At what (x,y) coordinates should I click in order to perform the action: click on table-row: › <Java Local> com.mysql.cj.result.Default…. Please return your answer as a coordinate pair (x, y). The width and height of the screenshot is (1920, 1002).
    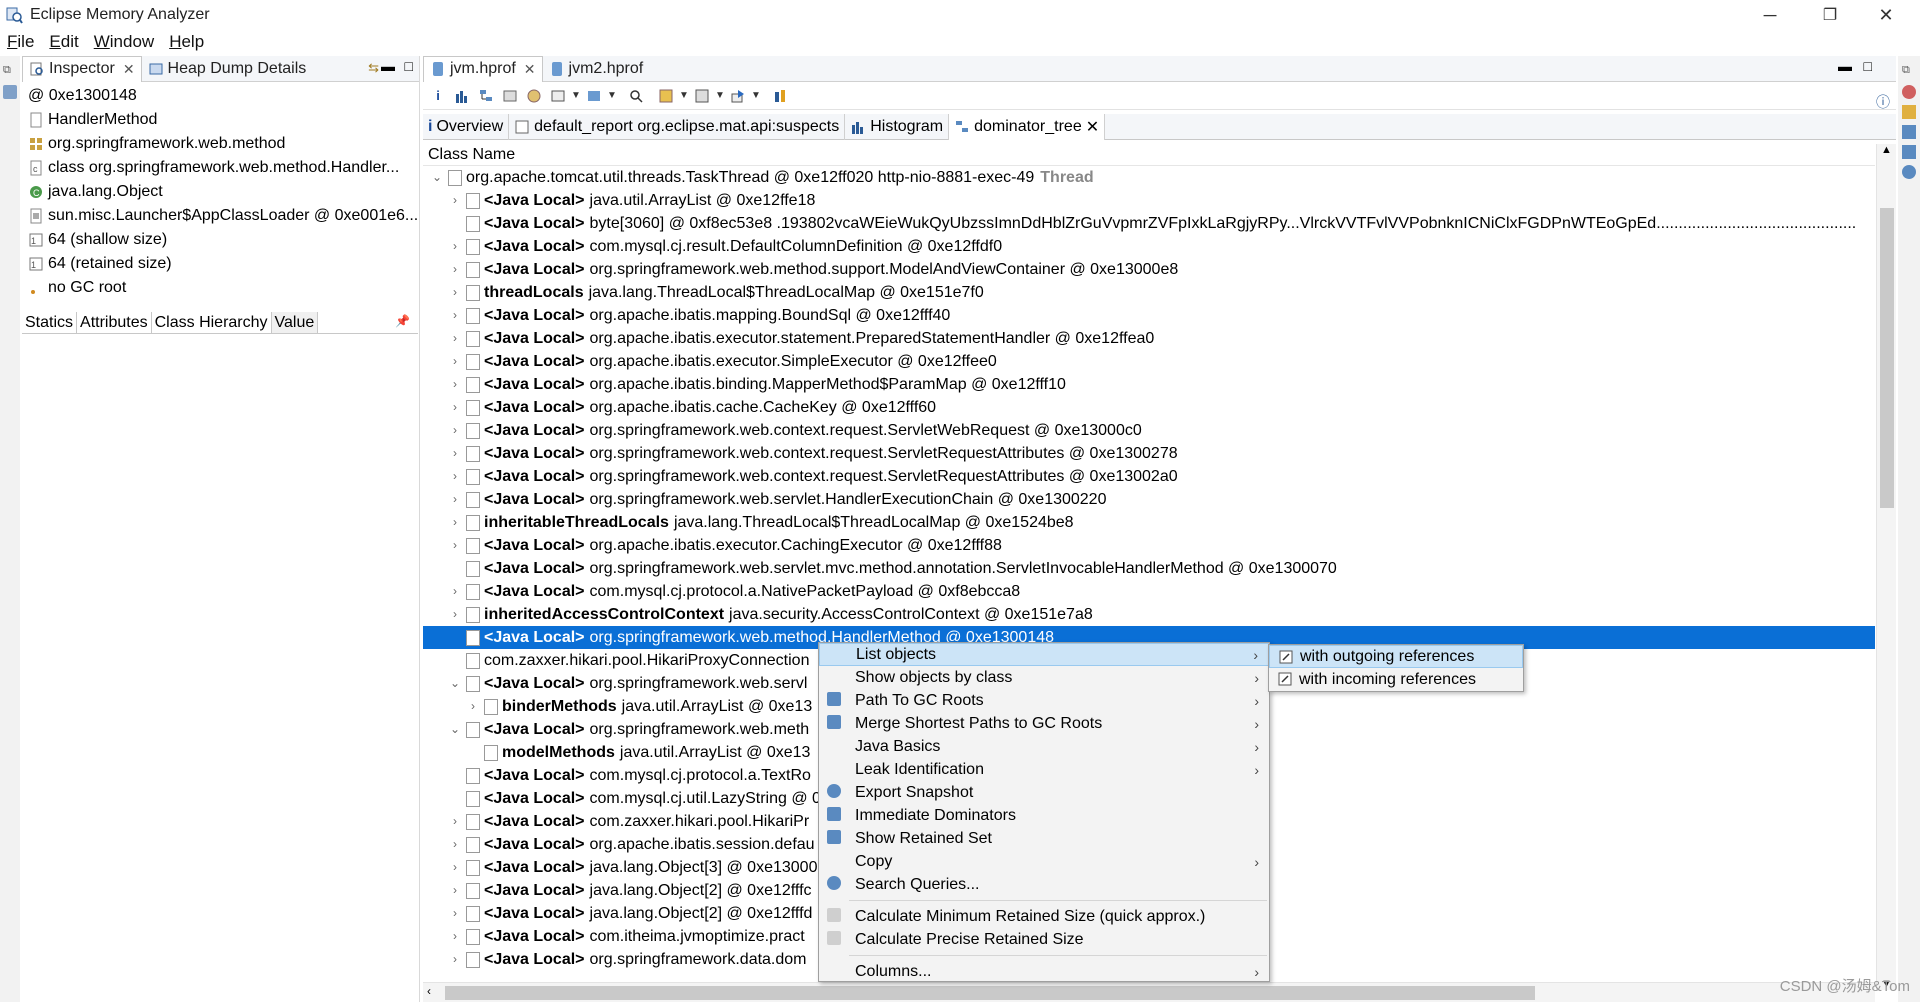
    Looking at the image, I should click on (1149, 246).